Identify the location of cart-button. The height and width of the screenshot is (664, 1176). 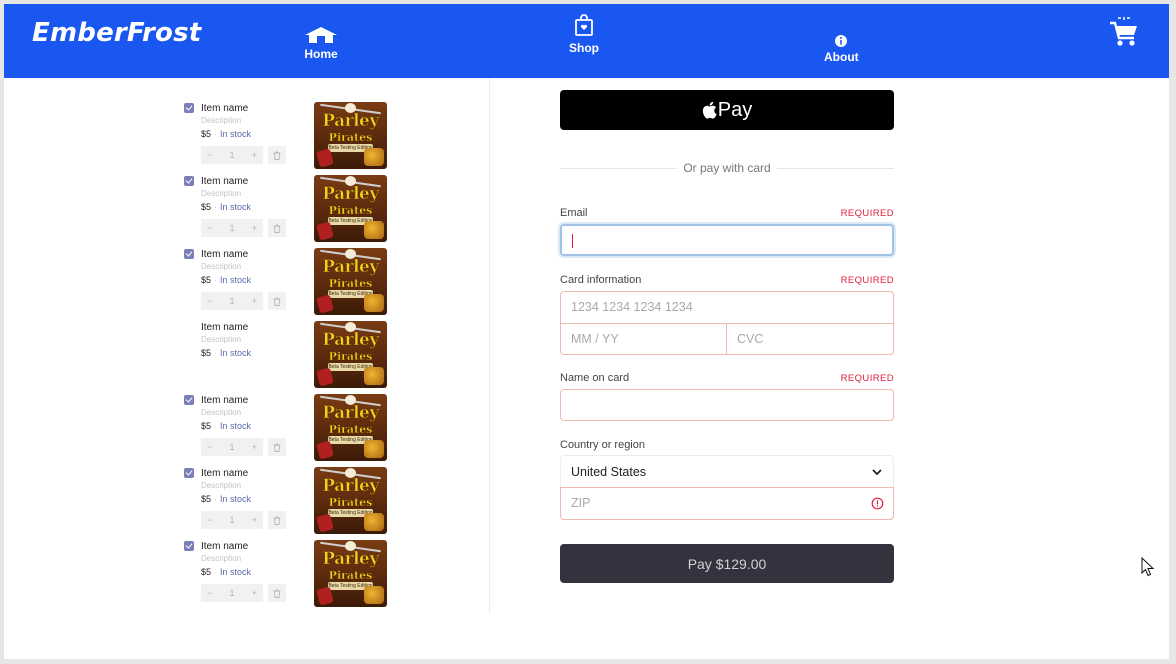
(1124, 34).